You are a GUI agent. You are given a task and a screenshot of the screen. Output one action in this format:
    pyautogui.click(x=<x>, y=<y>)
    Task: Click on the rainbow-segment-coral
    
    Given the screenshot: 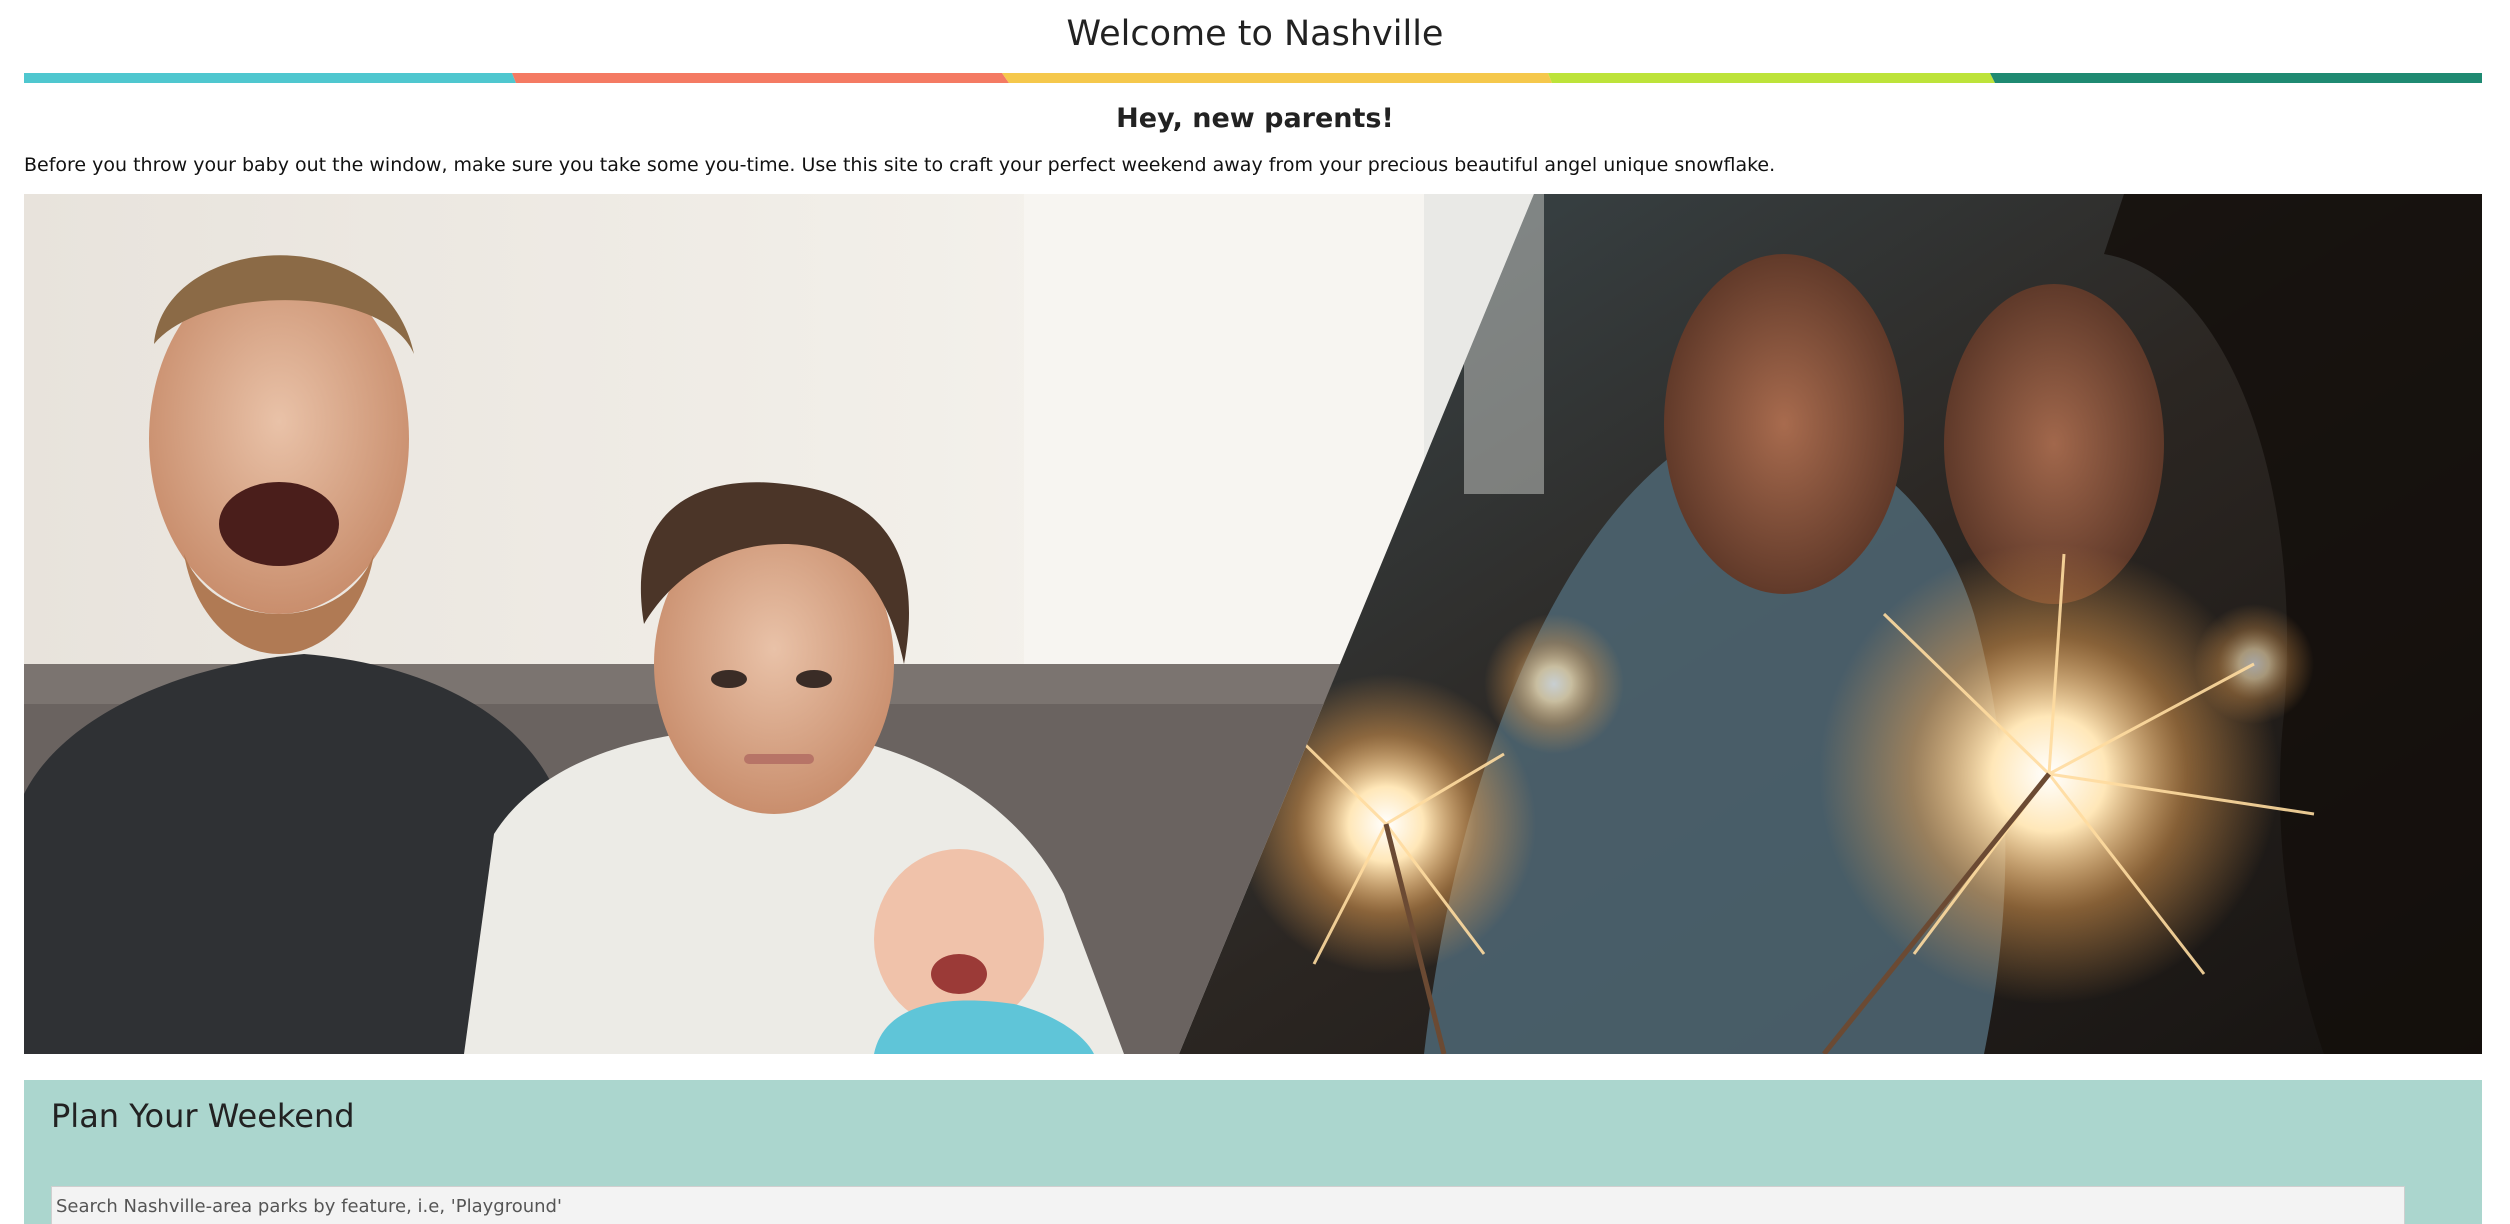 What is the action you would take?
    pyautogui.click(x=760, y=78)
    